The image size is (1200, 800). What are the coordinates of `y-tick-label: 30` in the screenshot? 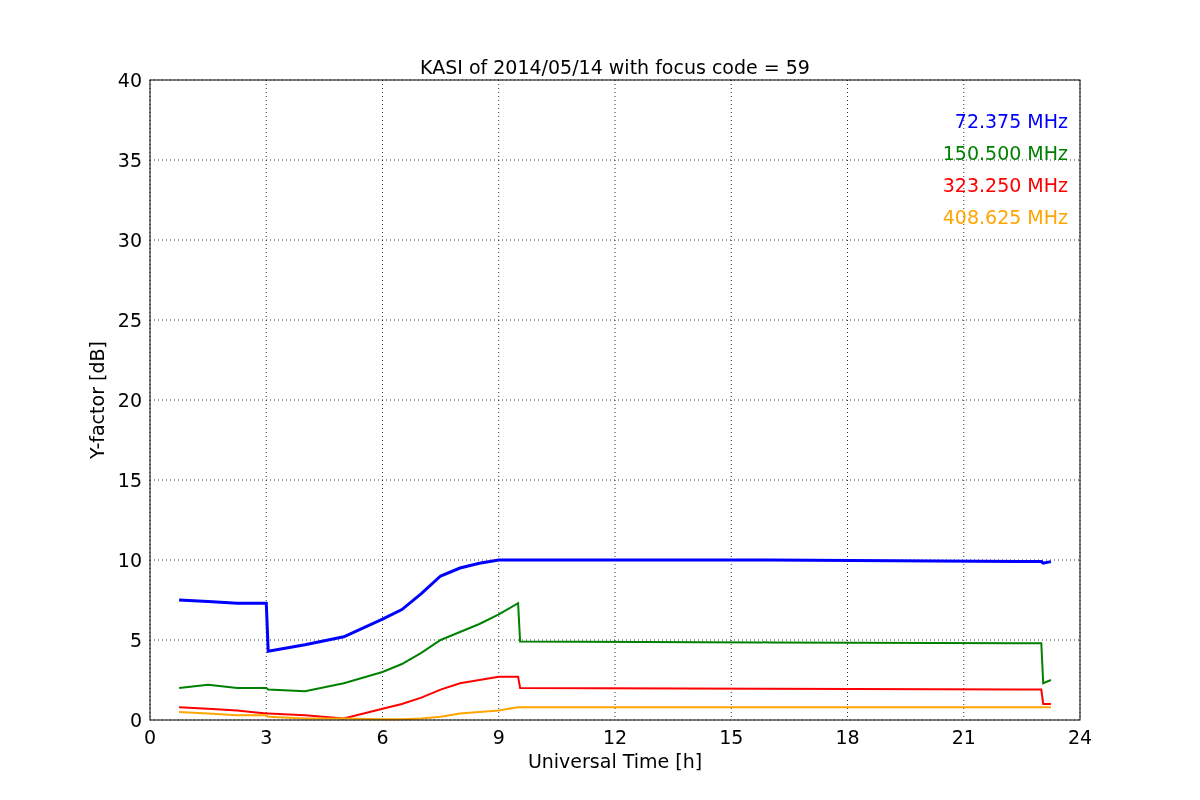 It's located at (129, 240).